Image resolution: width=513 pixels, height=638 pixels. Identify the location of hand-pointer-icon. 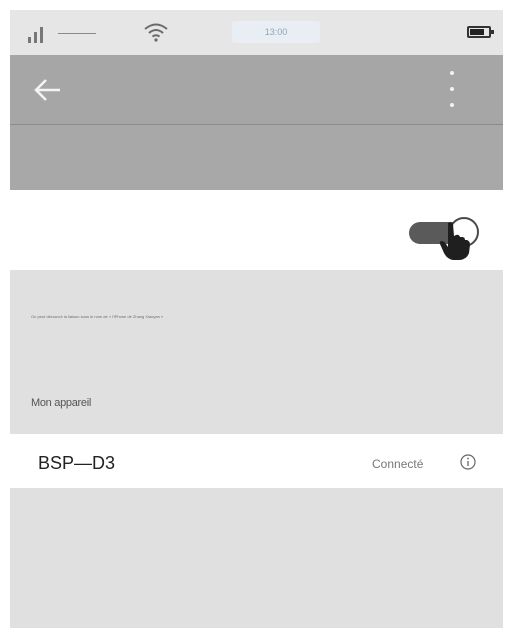
(454, 241).